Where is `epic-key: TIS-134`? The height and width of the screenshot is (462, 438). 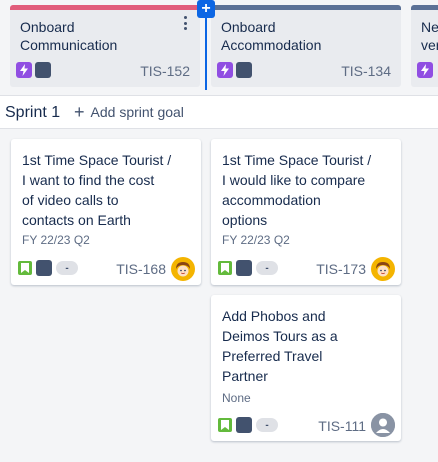 epic-key: TIS-134 is located at coordinates (366, 71).